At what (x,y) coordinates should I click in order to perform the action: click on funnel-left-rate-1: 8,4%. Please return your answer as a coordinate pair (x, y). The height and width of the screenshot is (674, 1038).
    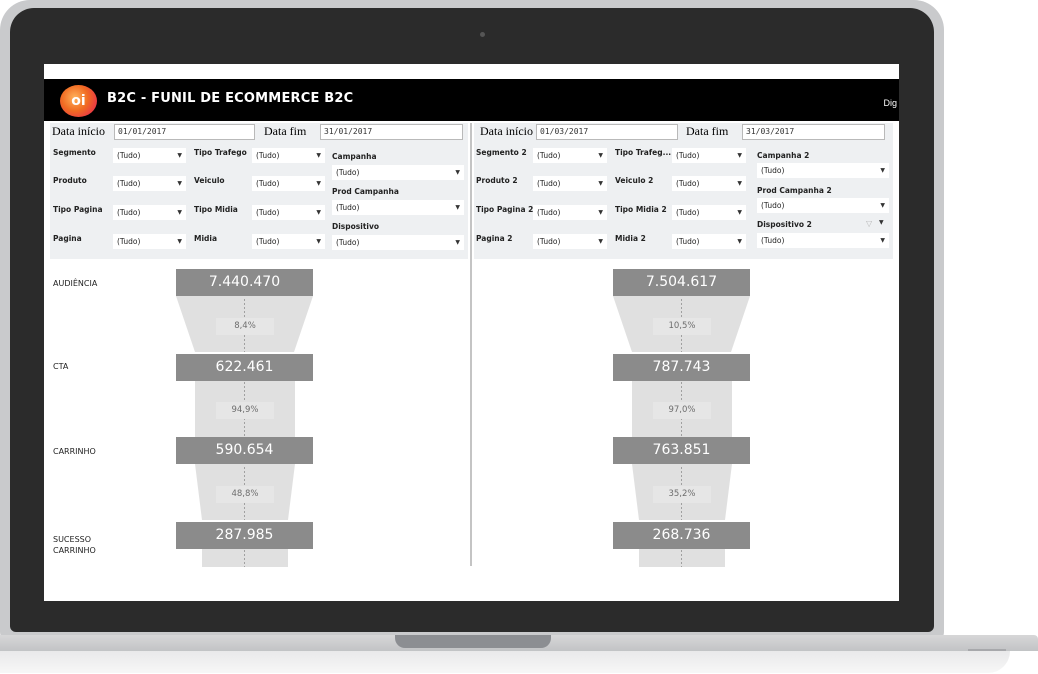
    Looking at the image, I should click on (245, 326).